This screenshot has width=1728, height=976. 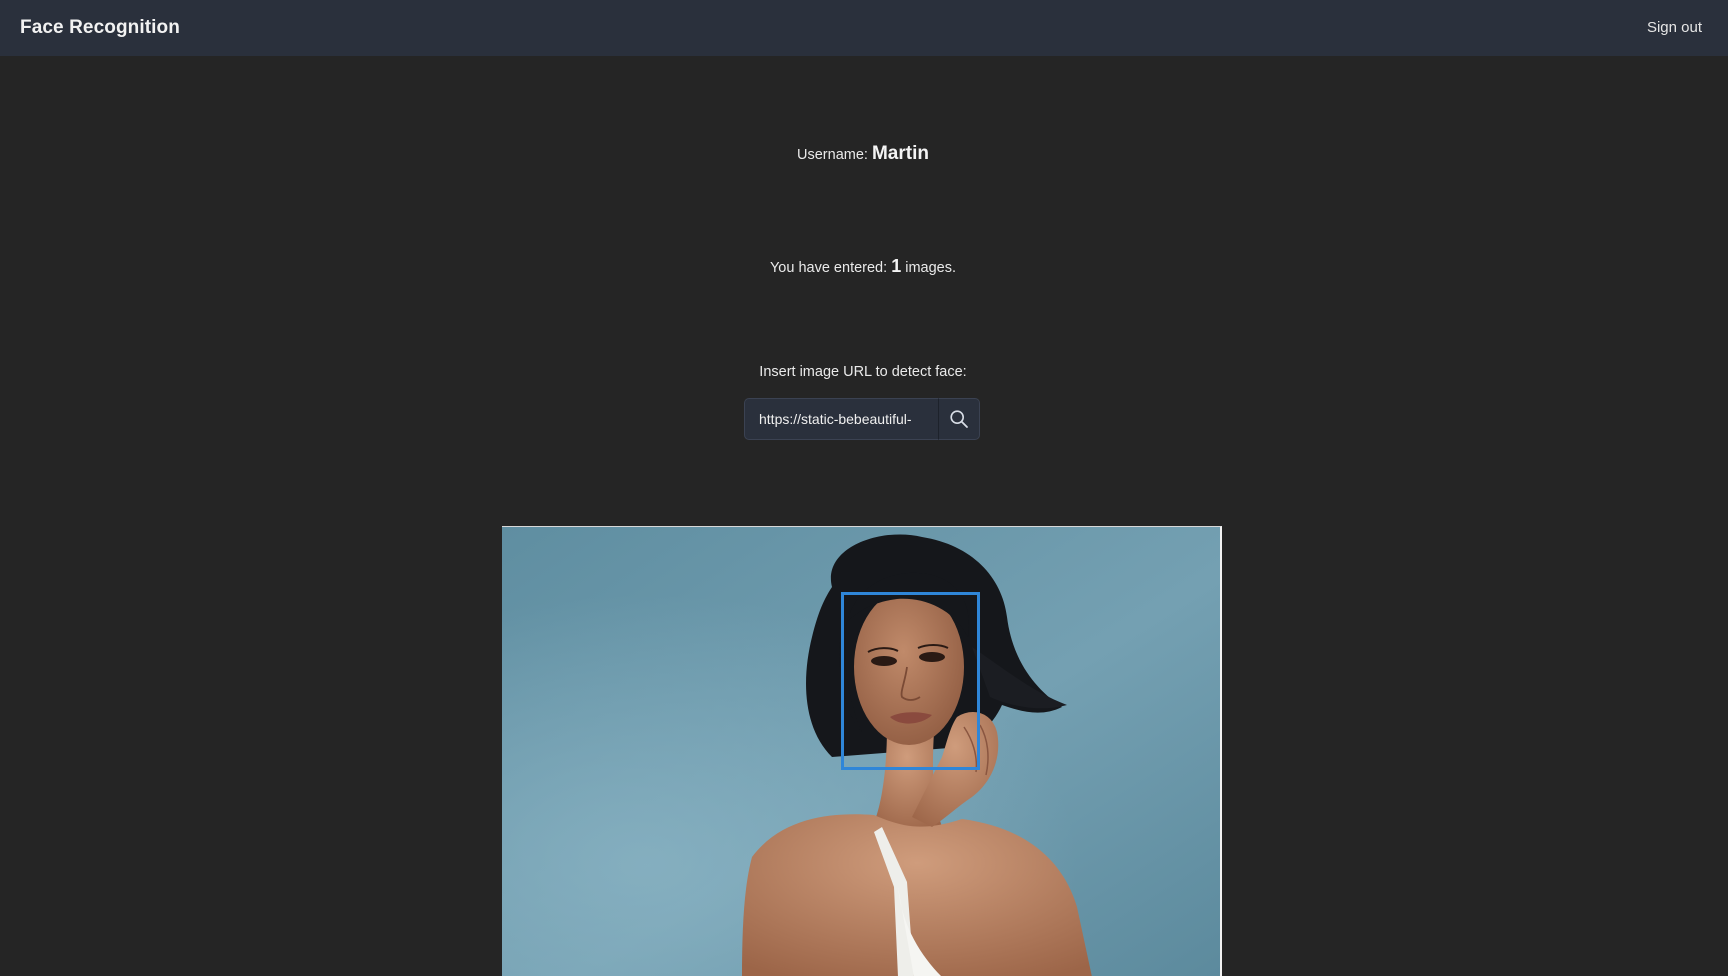 I want to click on username-line: Username: Martin, so click(x=863, y=154).